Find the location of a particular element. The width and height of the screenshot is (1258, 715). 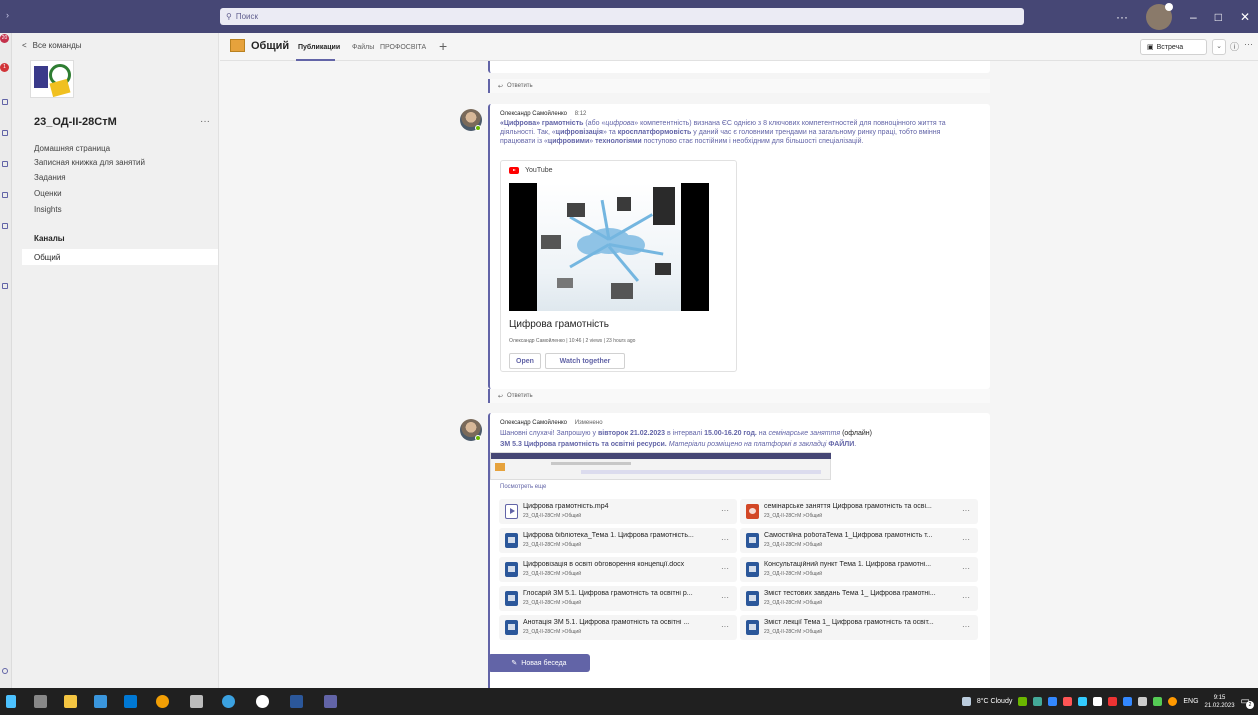

file-explorer-icon is located at coordinates (70, 701).